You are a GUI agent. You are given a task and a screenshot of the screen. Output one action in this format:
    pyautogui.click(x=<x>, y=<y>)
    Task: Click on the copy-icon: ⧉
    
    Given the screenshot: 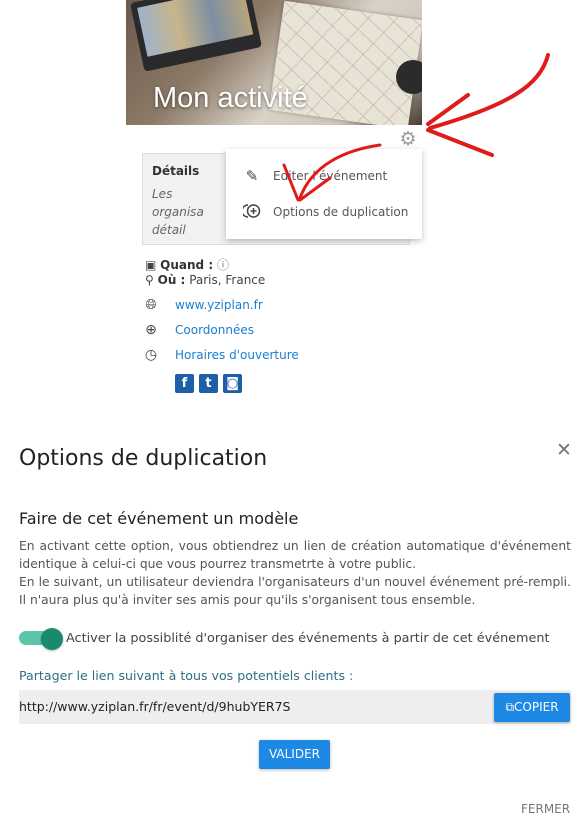 What is the action you would take?
    pyautogui.click(x=510, y=707)
    